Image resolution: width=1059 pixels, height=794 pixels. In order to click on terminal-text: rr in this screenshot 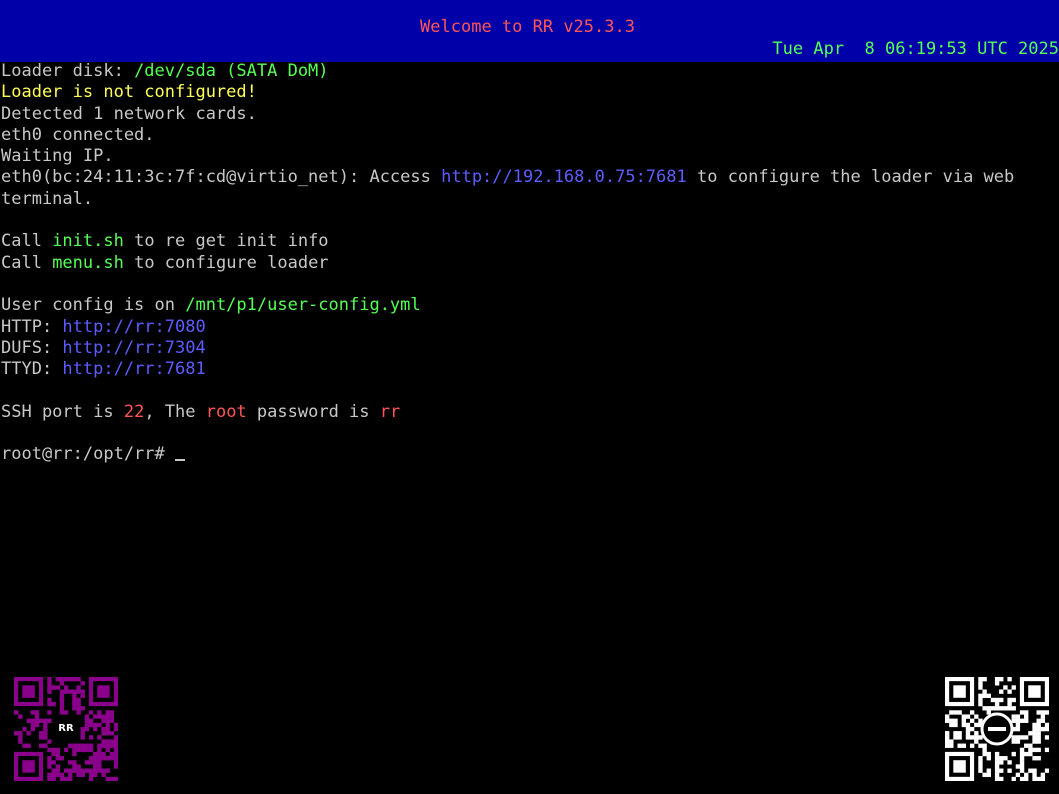, I will do `click(390, 411)`.